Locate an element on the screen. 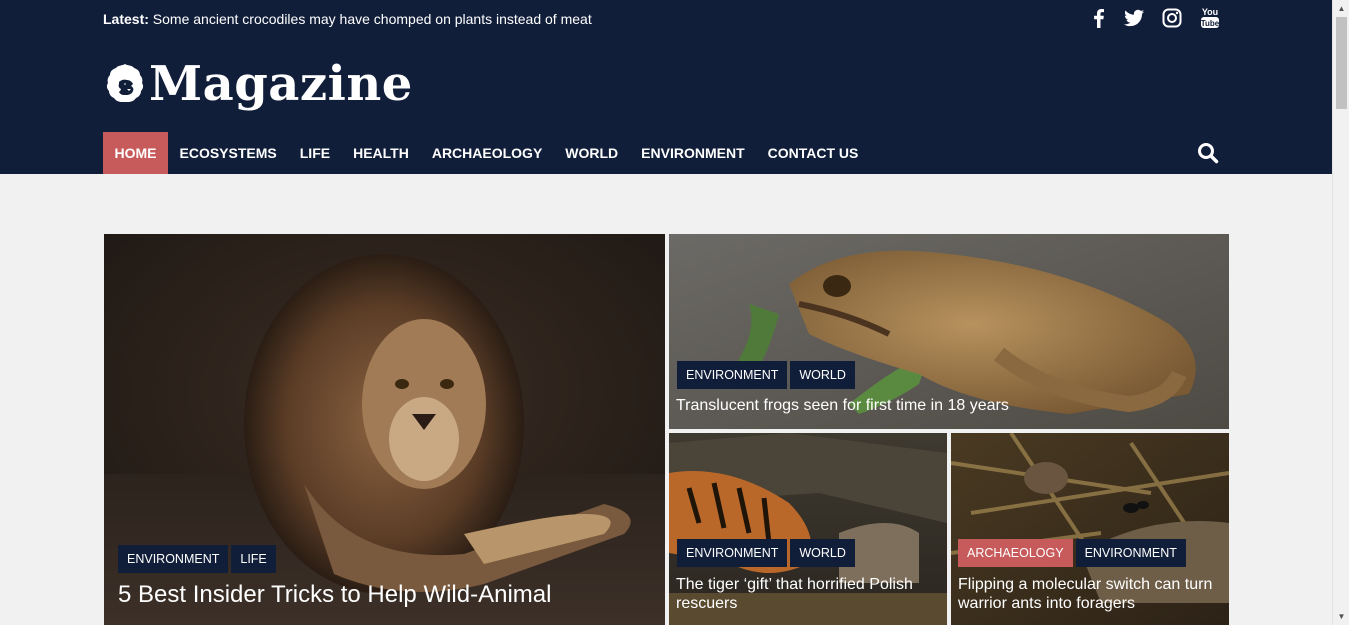 This screenshot has width=1349, height=625. facebook-icon is located at coordinates (1099, 18).